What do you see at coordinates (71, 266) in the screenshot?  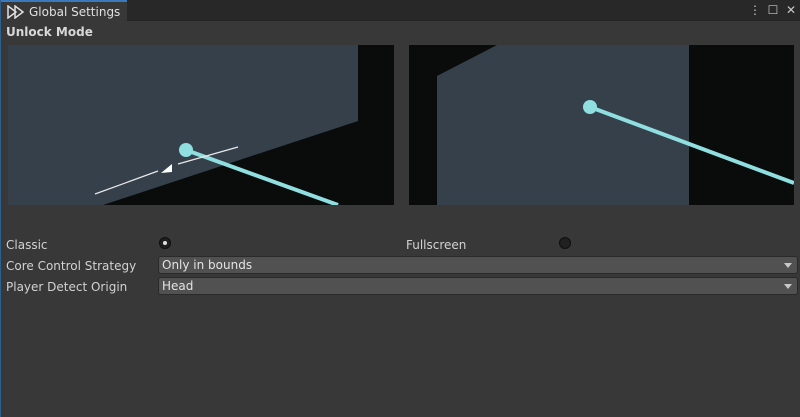 I see `core-control-strategy-label: Core Control Strategy` at bounding box center [71, 266].